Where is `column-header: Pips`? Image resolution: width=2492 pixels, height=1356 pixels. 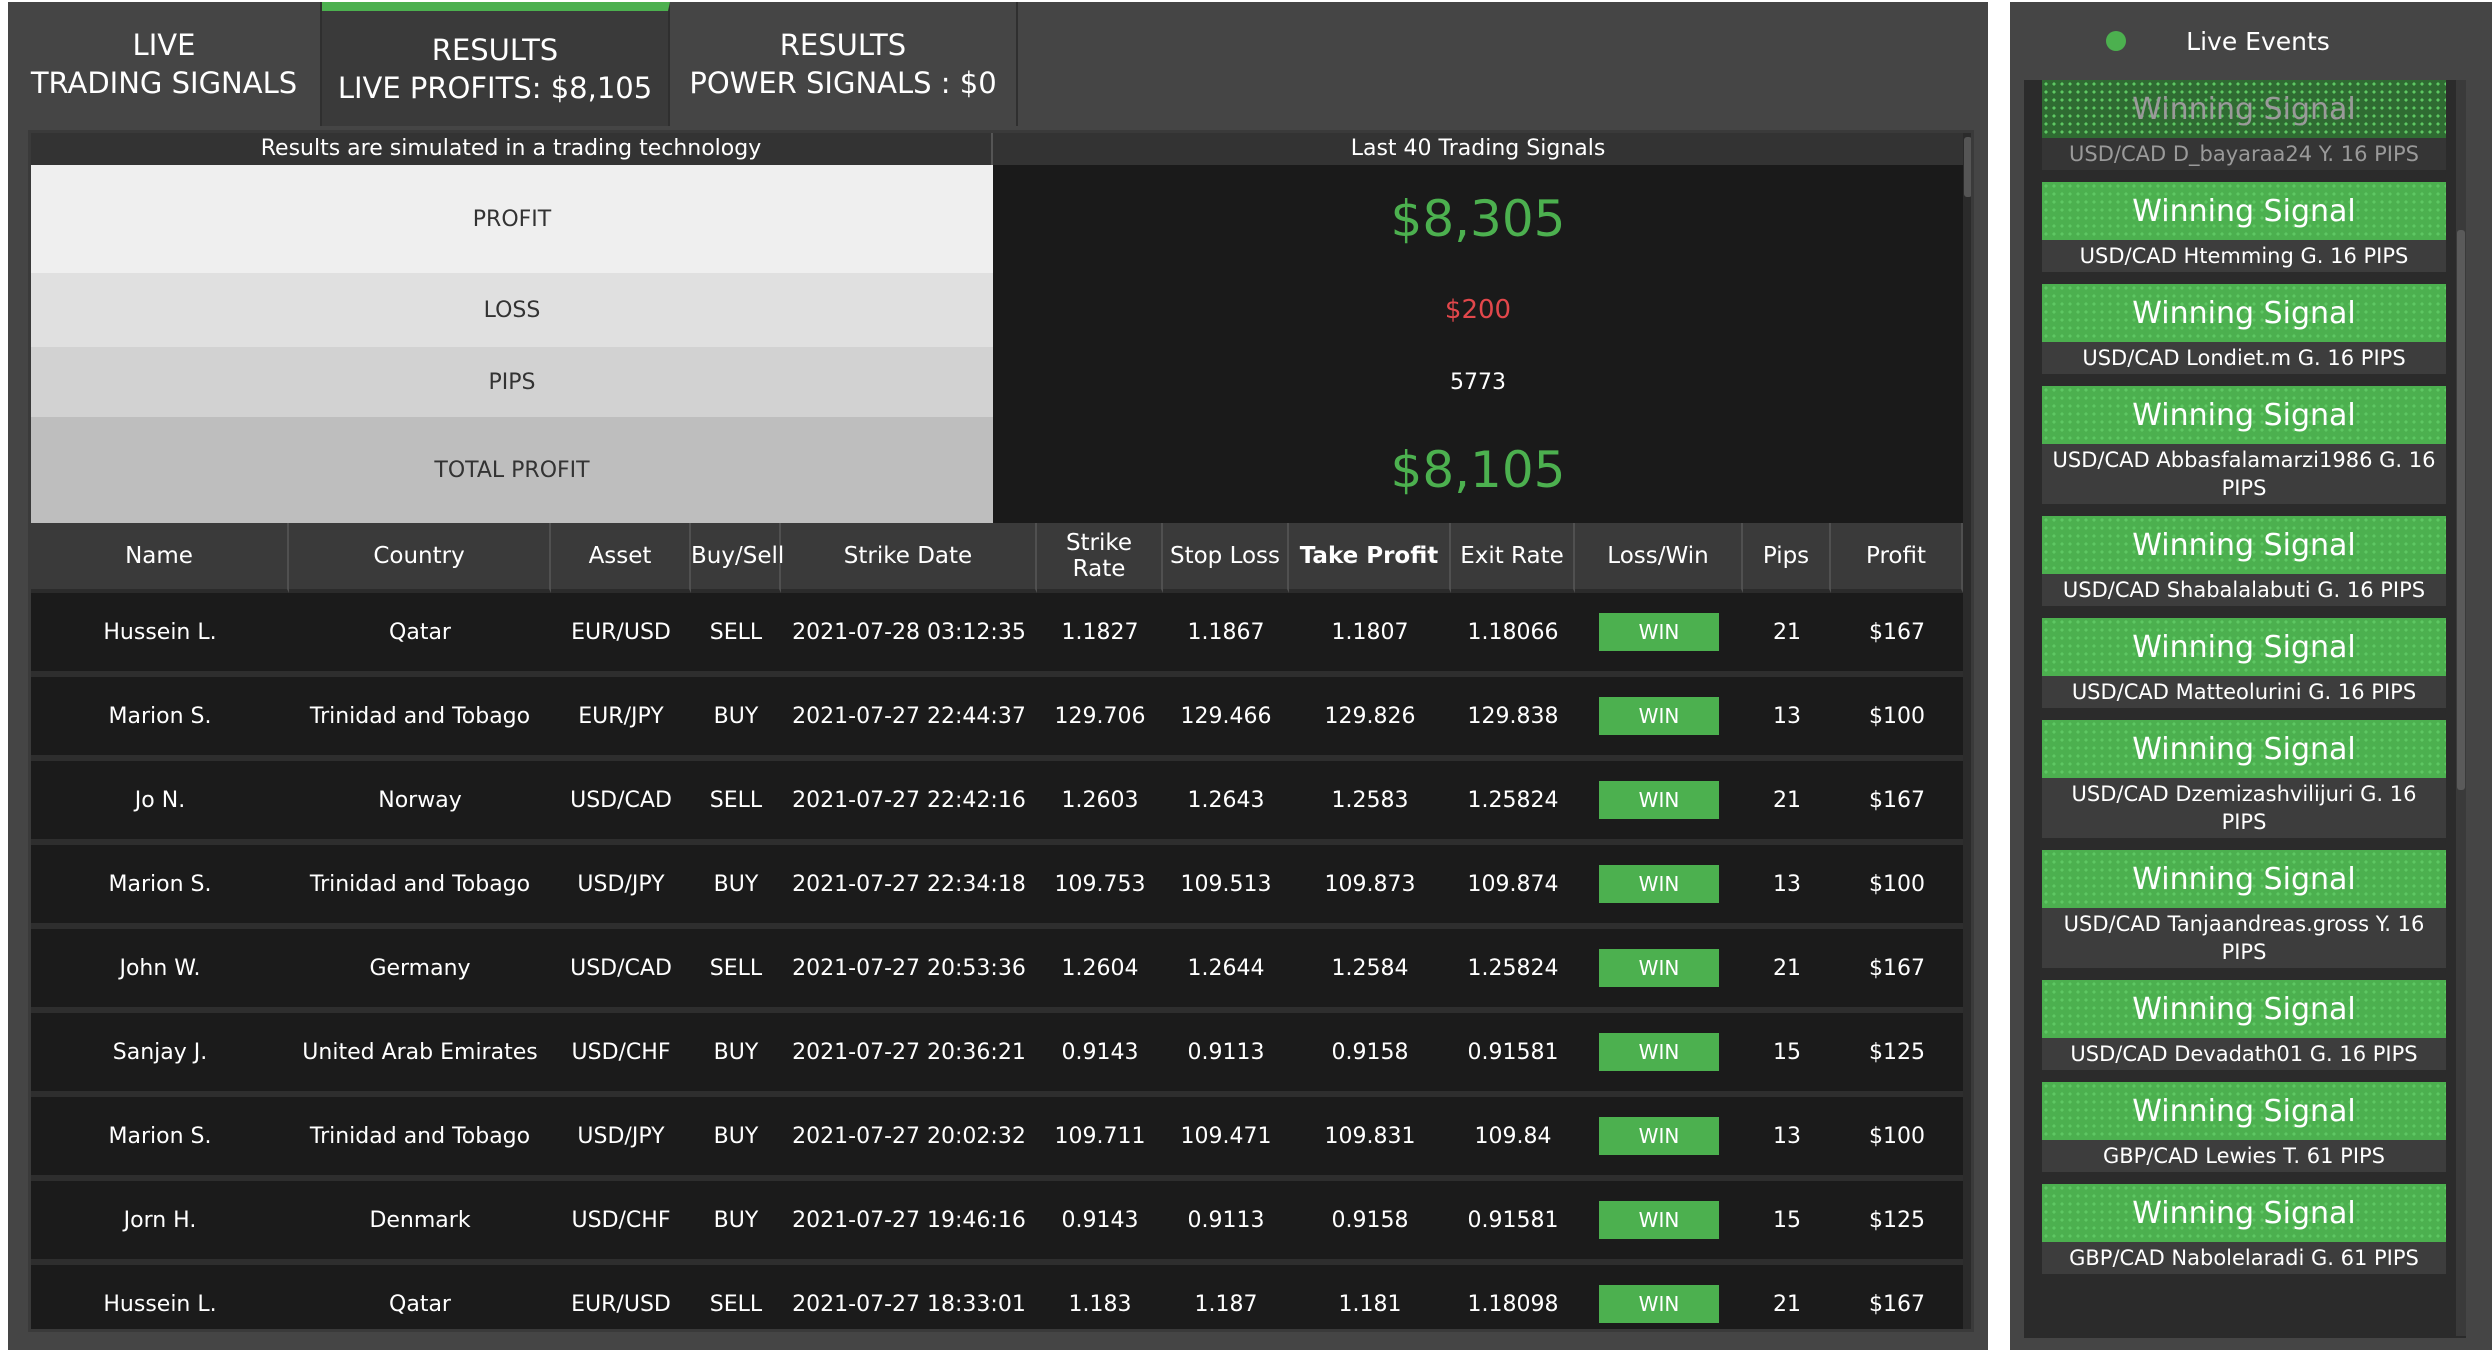 column-header: Pips is located at coordinates (1787, 558).